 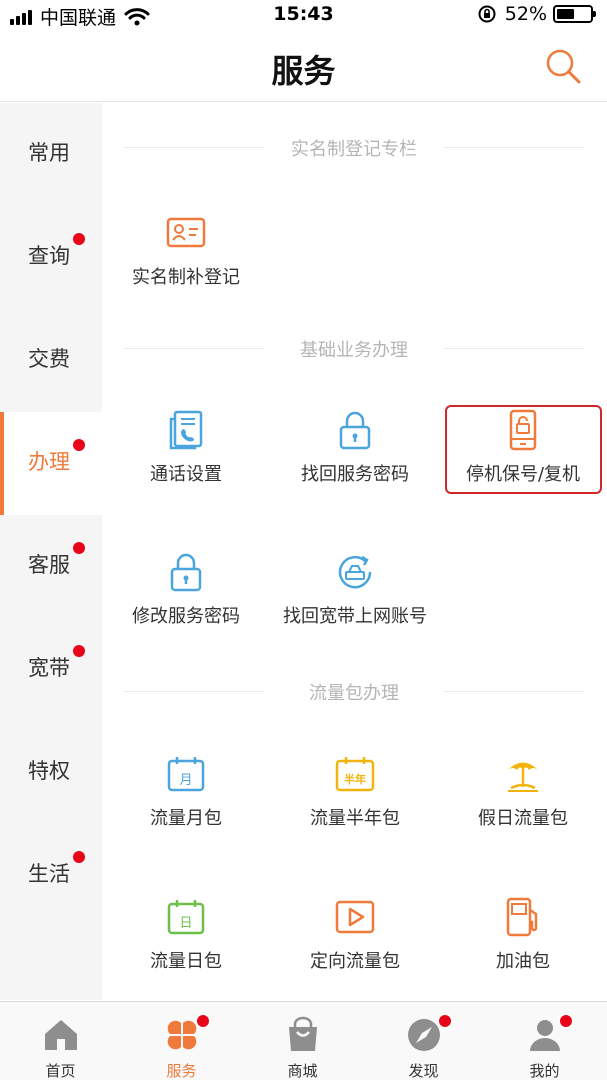 I want to click on home-icon, so click(x=61, y=1035).